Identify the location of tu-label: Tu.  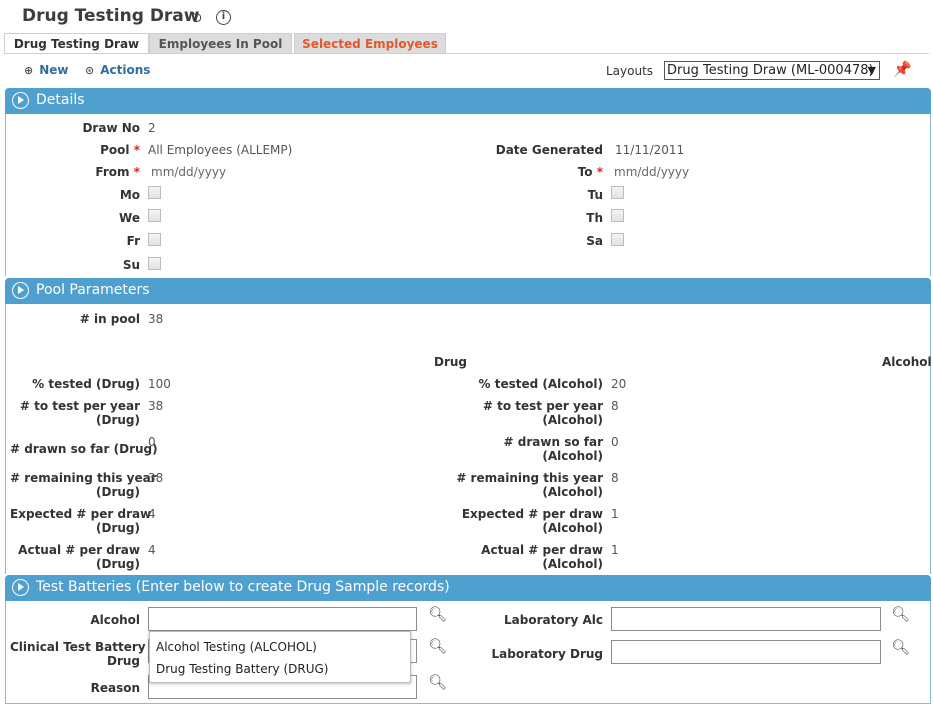
(595, 195).